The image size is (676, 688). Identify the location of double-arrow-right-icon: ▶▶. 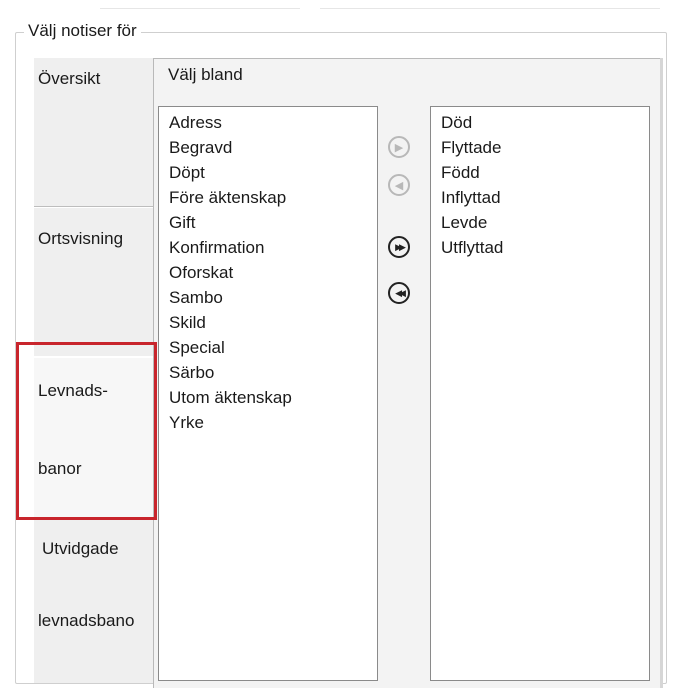
(400, 248).